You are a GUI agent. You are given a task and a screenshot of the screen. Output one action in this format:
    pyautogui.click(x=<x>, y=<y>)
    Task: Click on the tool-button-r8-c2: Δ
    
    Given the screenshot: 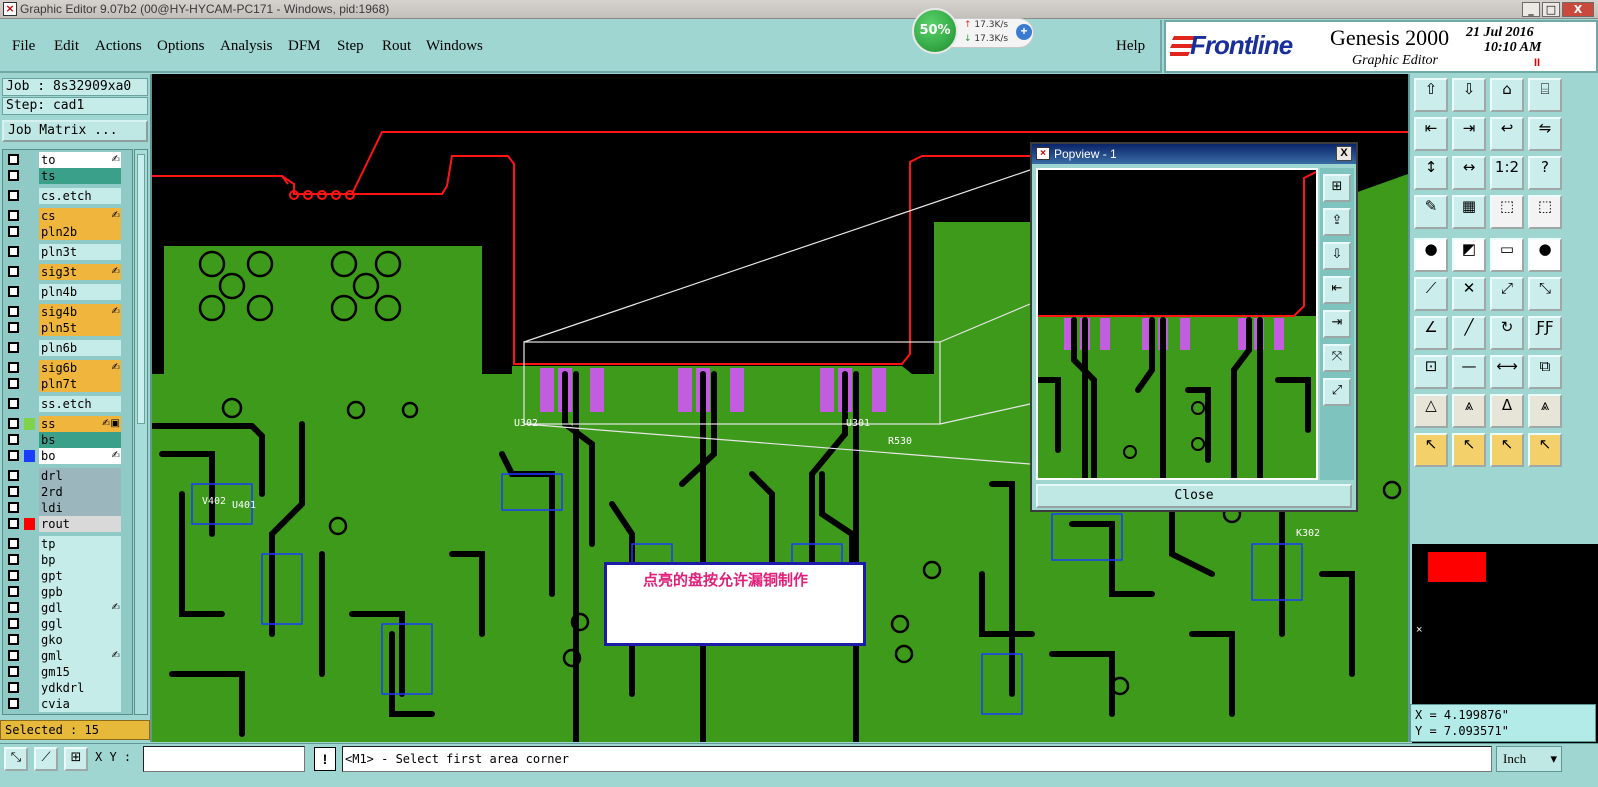 What is the action you would take?
    pyautogui.click(x=1507, y=411)
    